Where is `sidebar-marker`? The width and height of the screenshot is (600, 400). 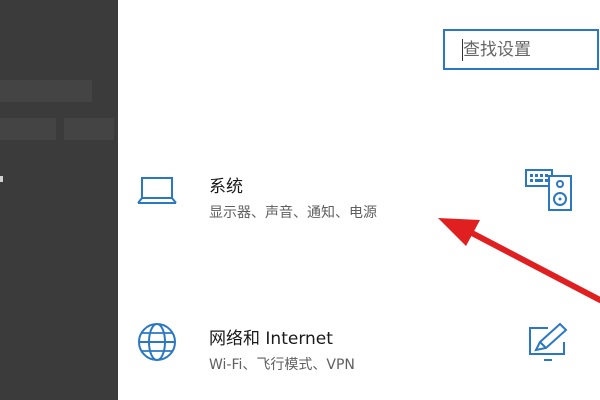
sidebar-marker is located at coordinates (1, 179).